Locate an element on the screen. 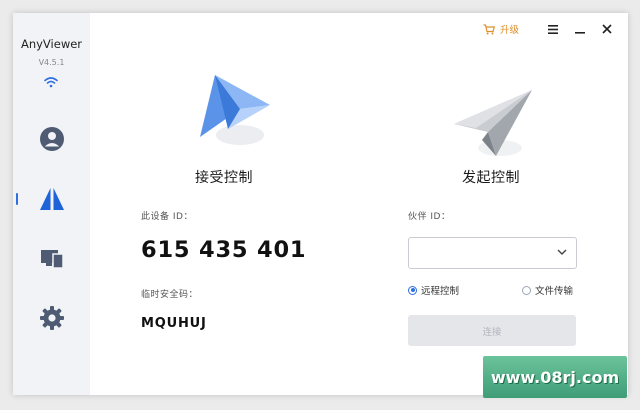 The width and height of the screenshot is (640, 410). sidebar-item-connect is located at coordinates (52, 199).